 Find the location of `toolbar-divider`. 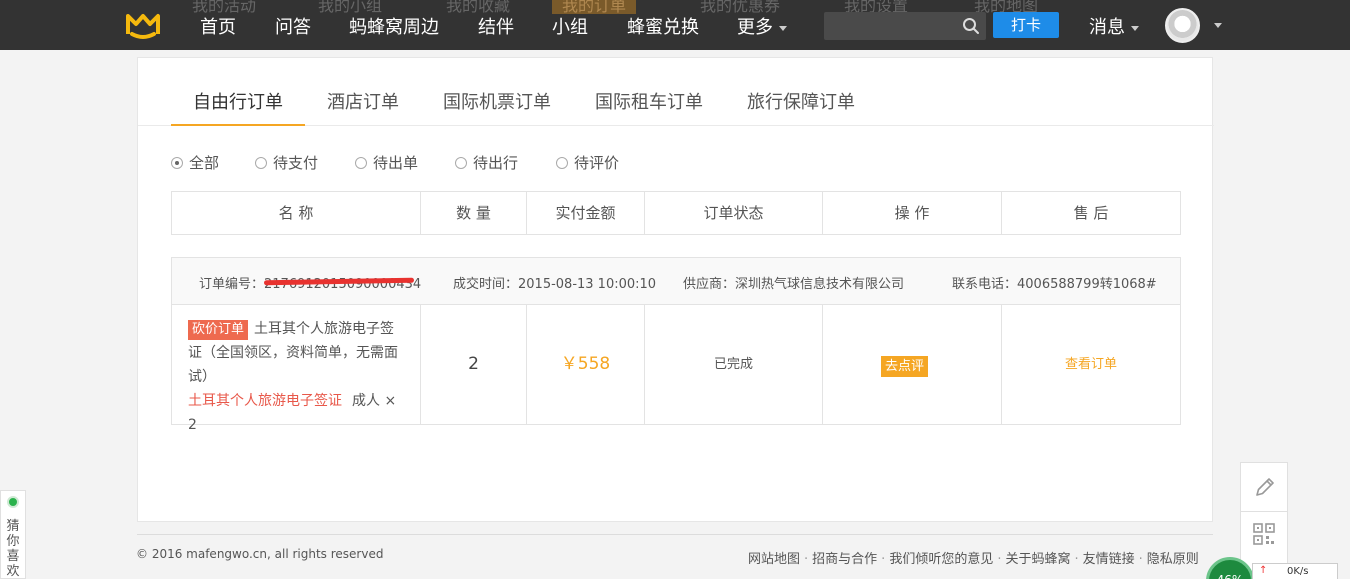

toolbar-divider is located at coordinates (1264, 511).